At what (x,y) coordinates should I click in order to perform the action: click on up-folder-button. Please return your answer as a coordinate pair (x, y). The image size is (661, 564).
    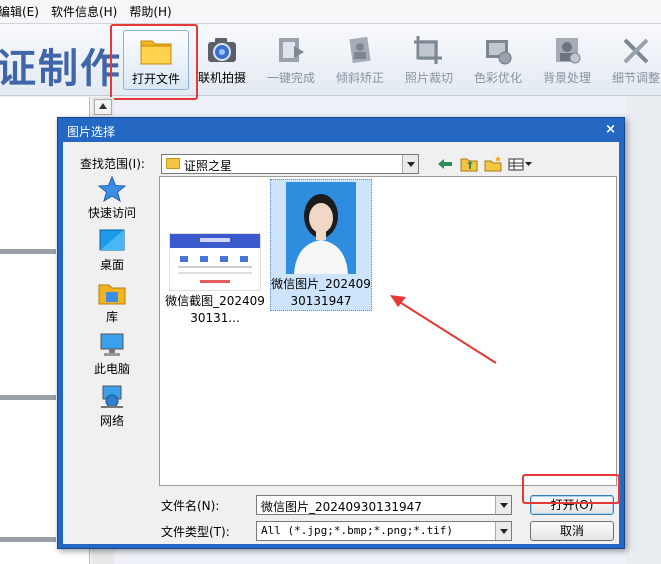
    Looking at the image, I should click on (469, 164).